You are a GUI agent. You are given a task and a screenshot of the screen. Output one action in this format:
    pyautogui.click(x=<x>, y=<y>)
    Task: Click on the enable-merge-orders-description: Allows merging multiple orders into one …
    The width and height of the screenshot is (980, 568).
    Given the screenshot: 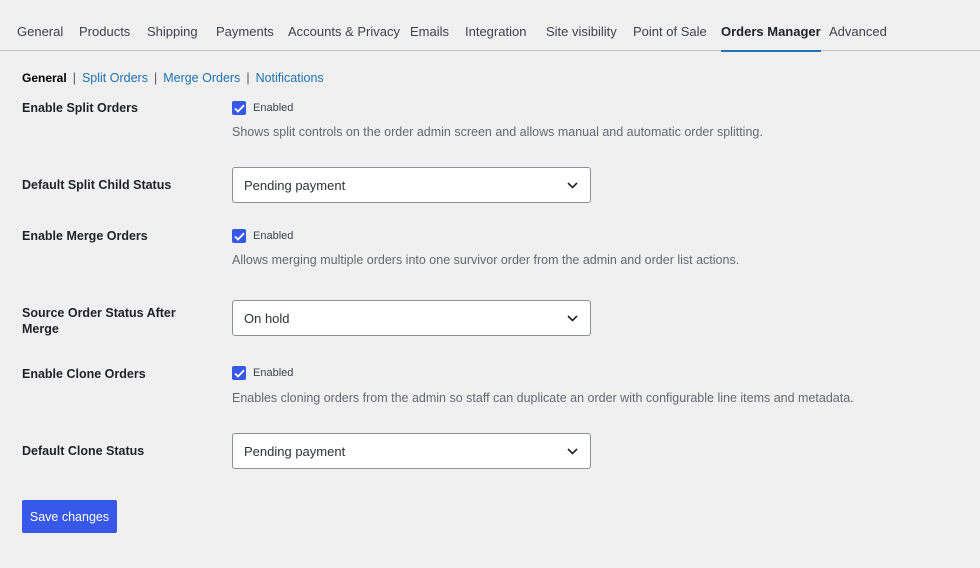 What is the action you would take?
    pyautogui.click(x=486, y=260)
    